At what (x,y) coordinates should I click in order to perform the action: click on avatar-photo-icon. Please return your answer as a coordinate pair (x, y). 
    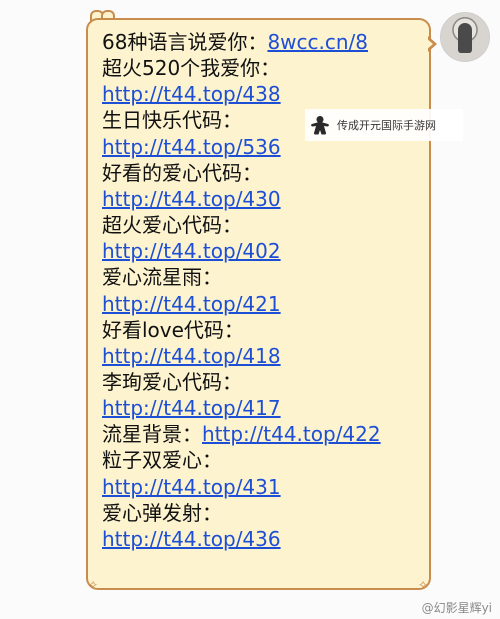
    Looking at the image, I should click on (465, 38).